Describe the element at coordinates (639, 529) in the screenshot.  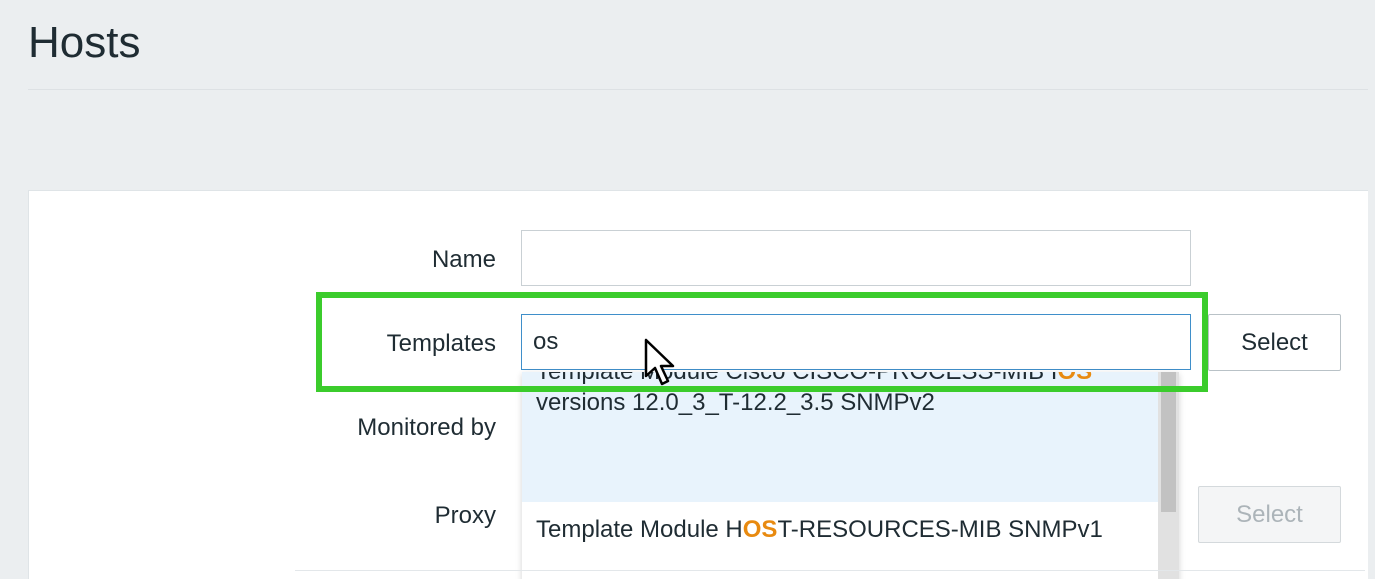
I see `suggestion-text: Template Module H` at that location.